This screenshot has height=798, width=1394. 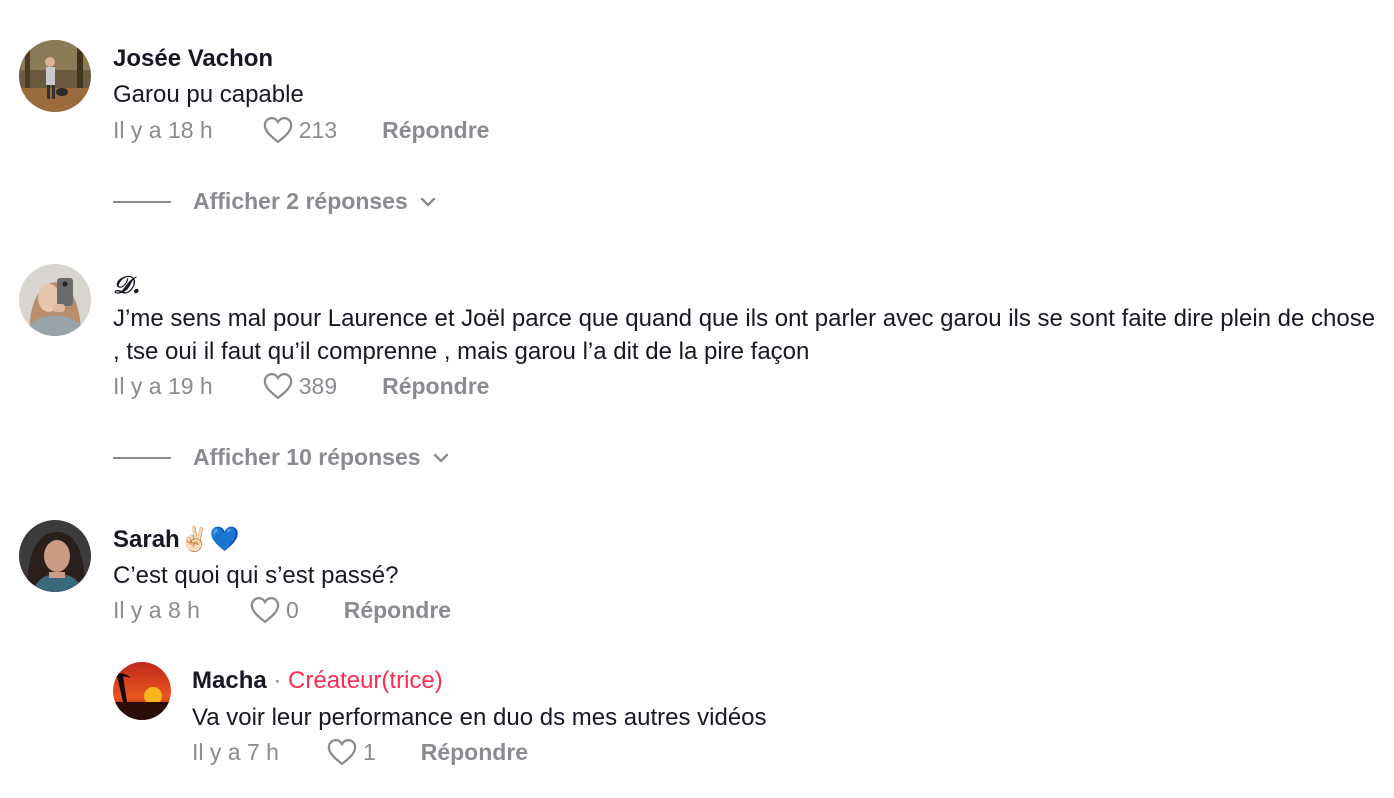 I want to click on view-replies-button: Afficher 2 réponses, so click(x=275, y=201).